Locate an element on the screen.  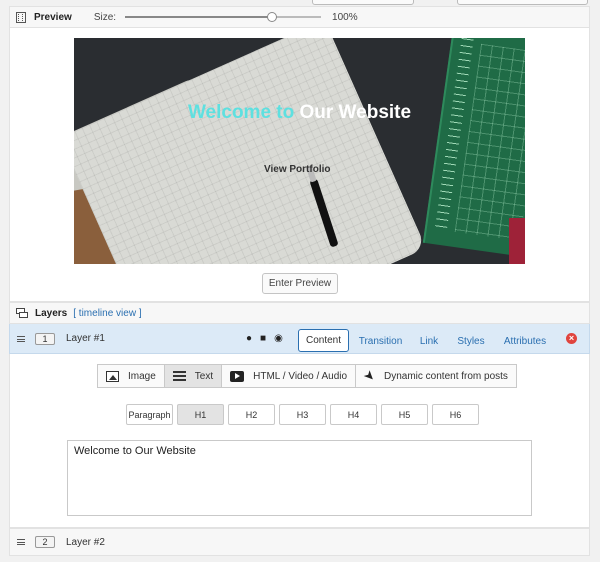
video-icon is located at coordinates (237, 376).